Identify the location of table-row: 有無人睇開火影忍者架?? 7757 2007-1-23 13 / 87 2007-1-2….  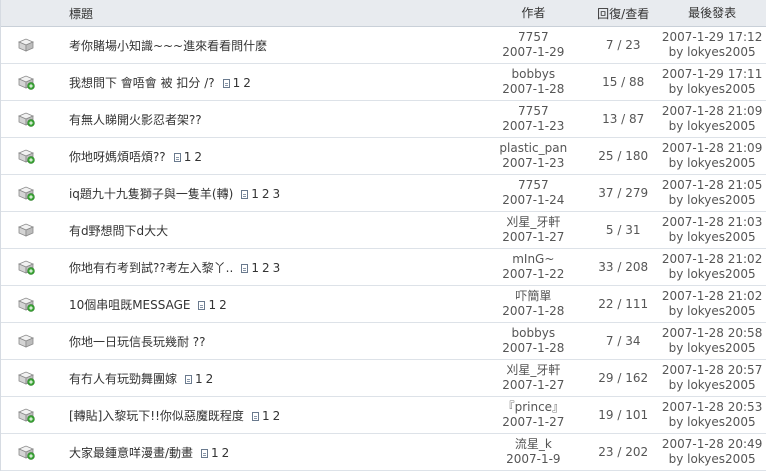
(383, 119).